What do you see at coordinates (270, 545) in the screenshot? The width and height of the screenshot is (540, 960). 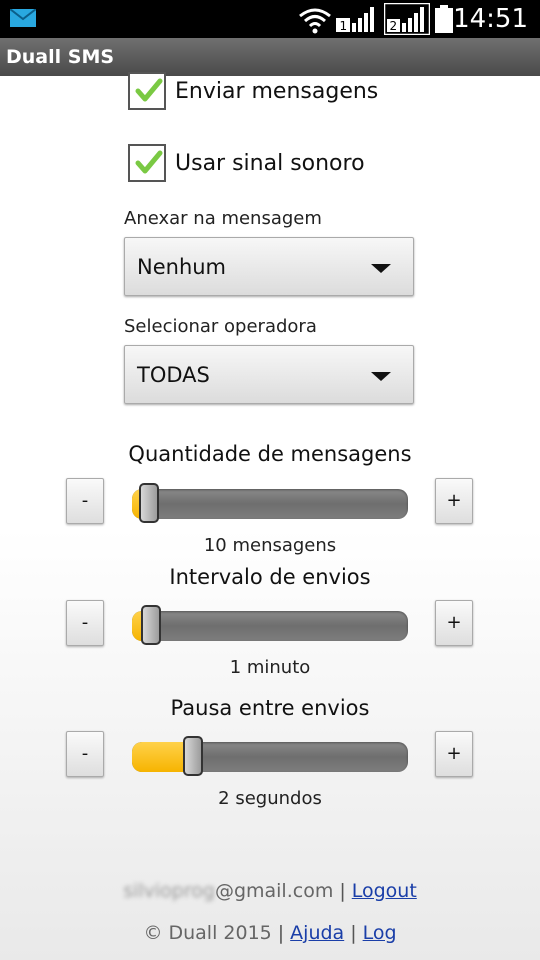 I see `quantity-value: 10 mensagens` at bounding box center [270, 545].